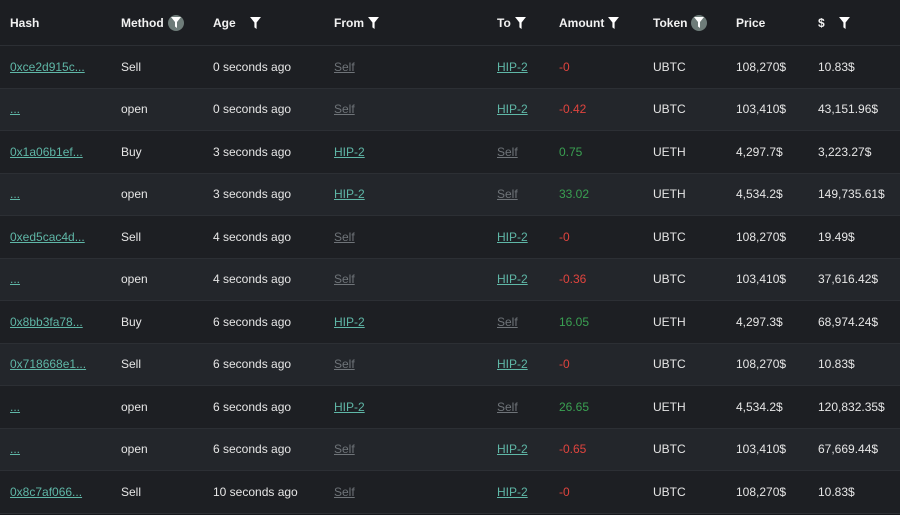  What do you see at coordinates (573, 449) in the screenshot?
I see `amount-value: -0.65` at bounding box center [573, 449].